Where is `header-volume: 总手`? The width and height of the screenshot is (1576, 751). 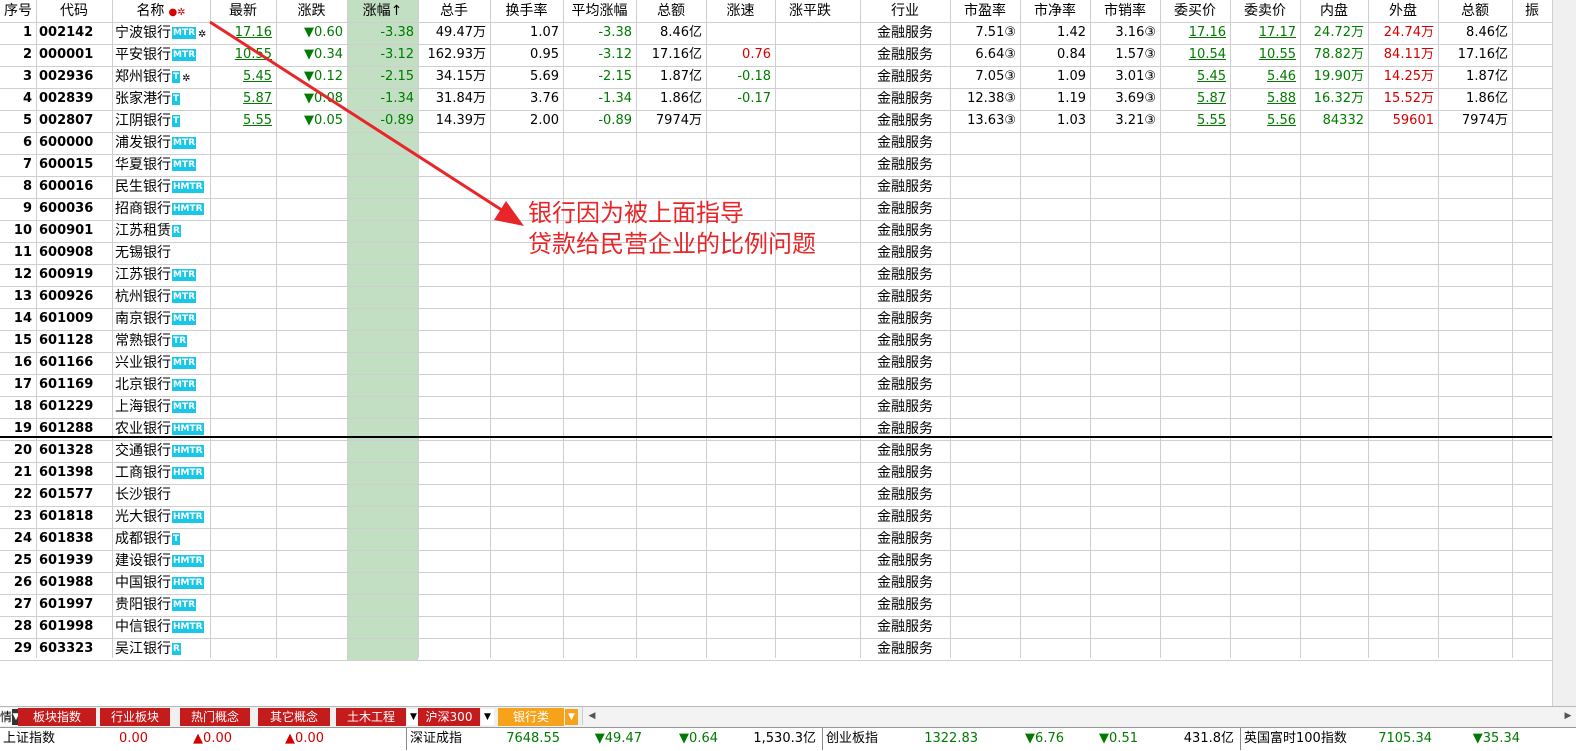
header-volume: 总手 is located at coordinates (454, 11).